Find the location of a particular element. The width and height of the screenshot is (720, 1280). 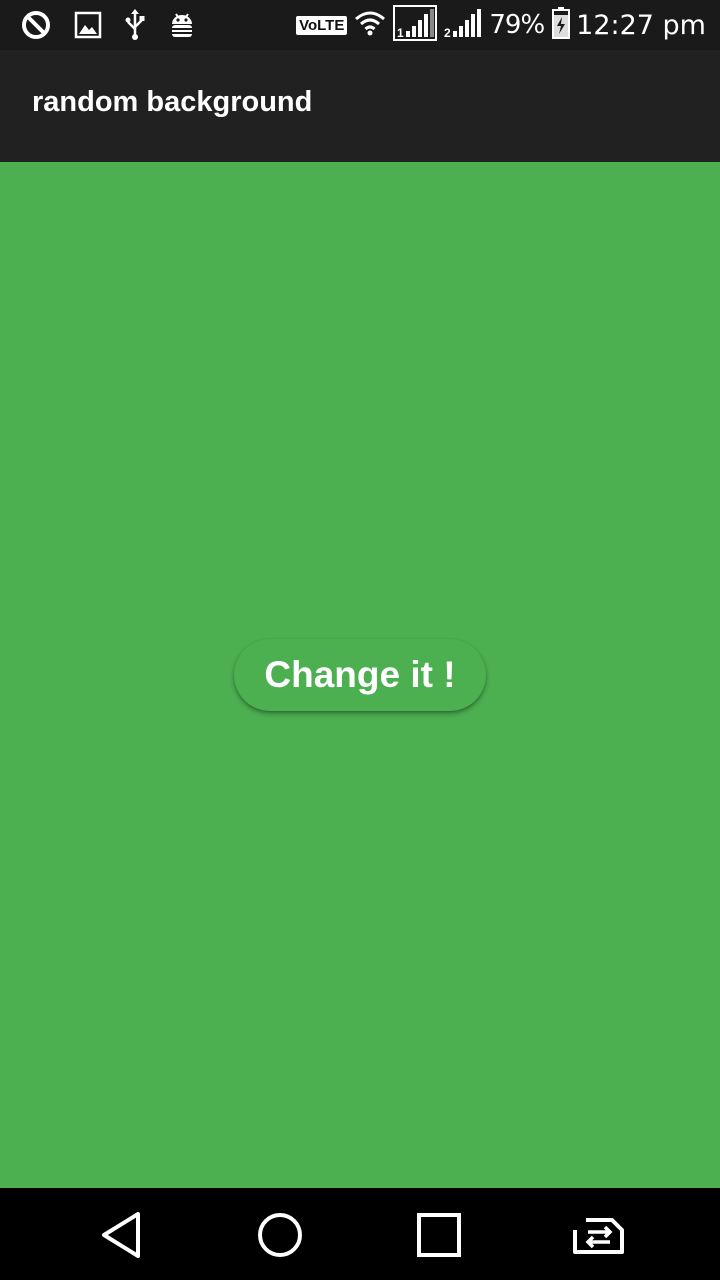

usb-icon is located at coordinates (135, 25).